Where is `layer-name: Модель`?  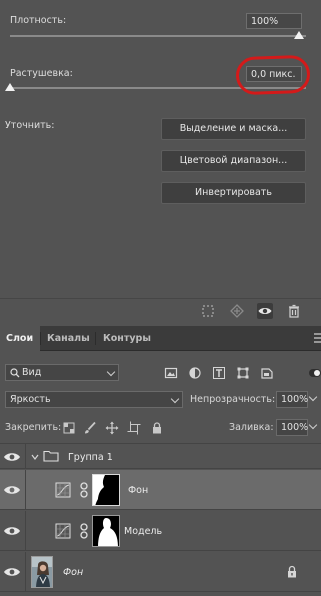 layer-name: Модель is located at coordinates (143, 531).